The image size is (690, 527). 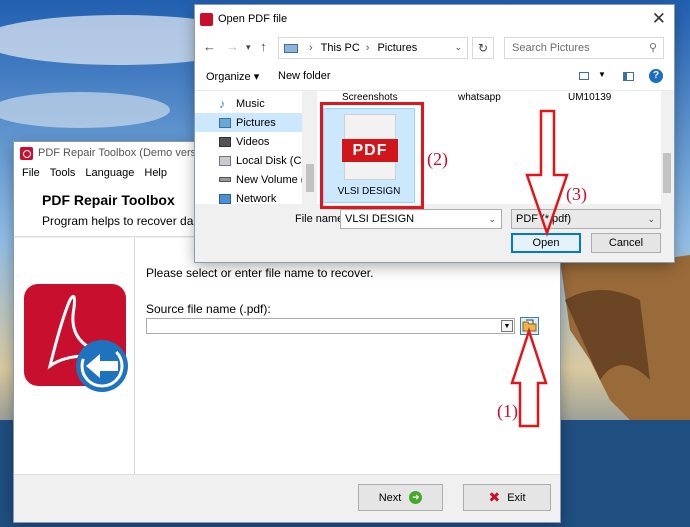 I want to click on annotation-highlight-box, so click(x=372, y=155).